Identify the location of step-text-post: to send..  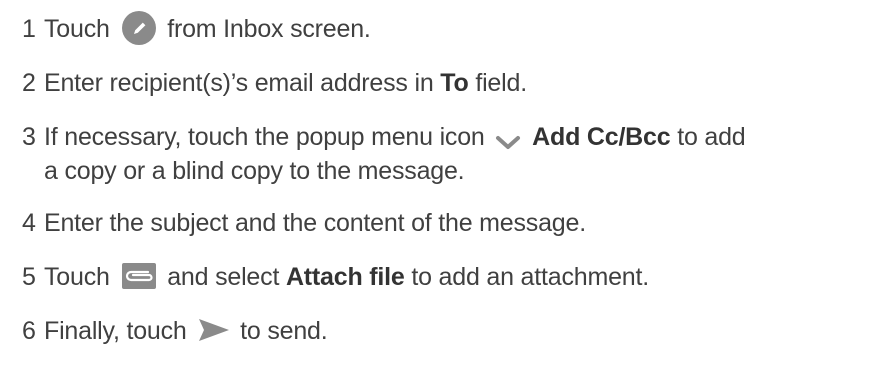
(284, 331).